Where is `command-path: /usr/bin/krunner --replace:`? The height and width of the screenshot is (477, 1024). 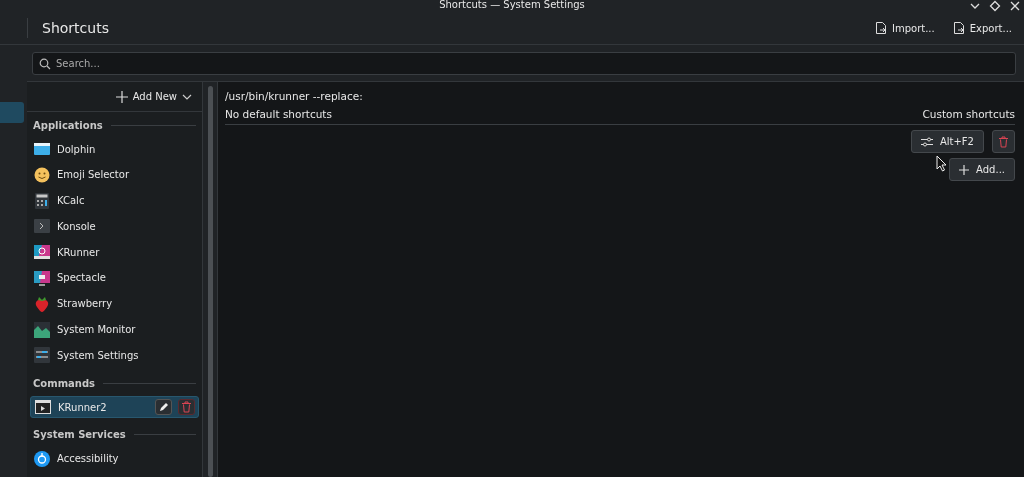 command-path: /usr/bin/krunner --replace: is located at coordinates (294, 96).